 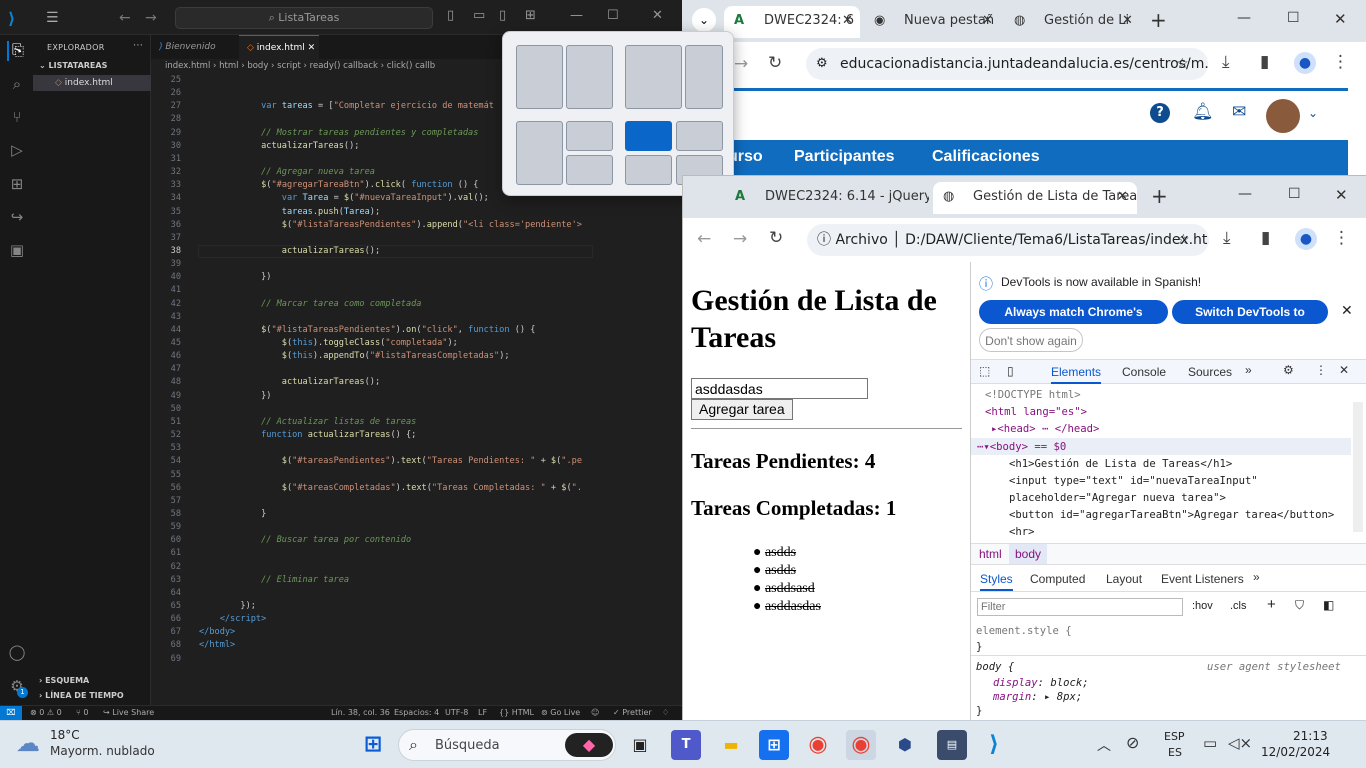 I want to click on remote-indicator: ⌧, so click(x=11, y=713).